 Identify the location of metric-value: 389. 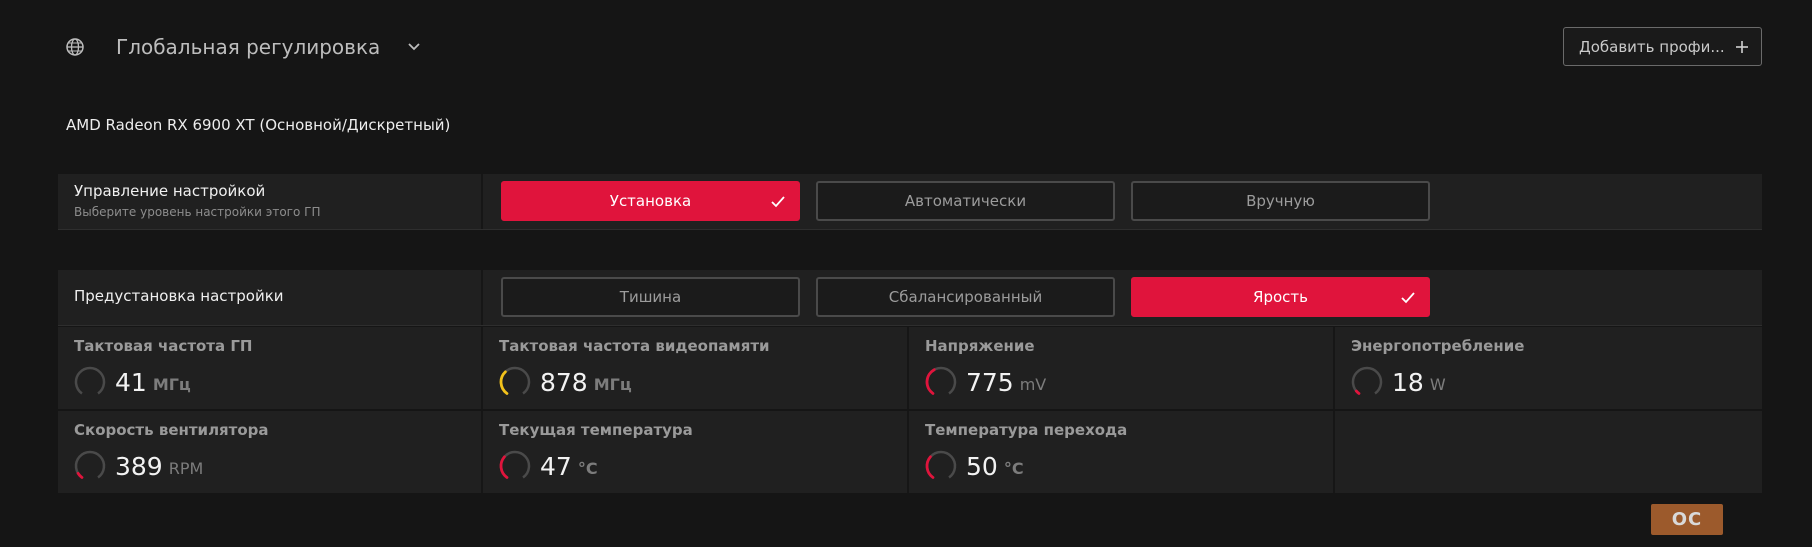
(139, 466).